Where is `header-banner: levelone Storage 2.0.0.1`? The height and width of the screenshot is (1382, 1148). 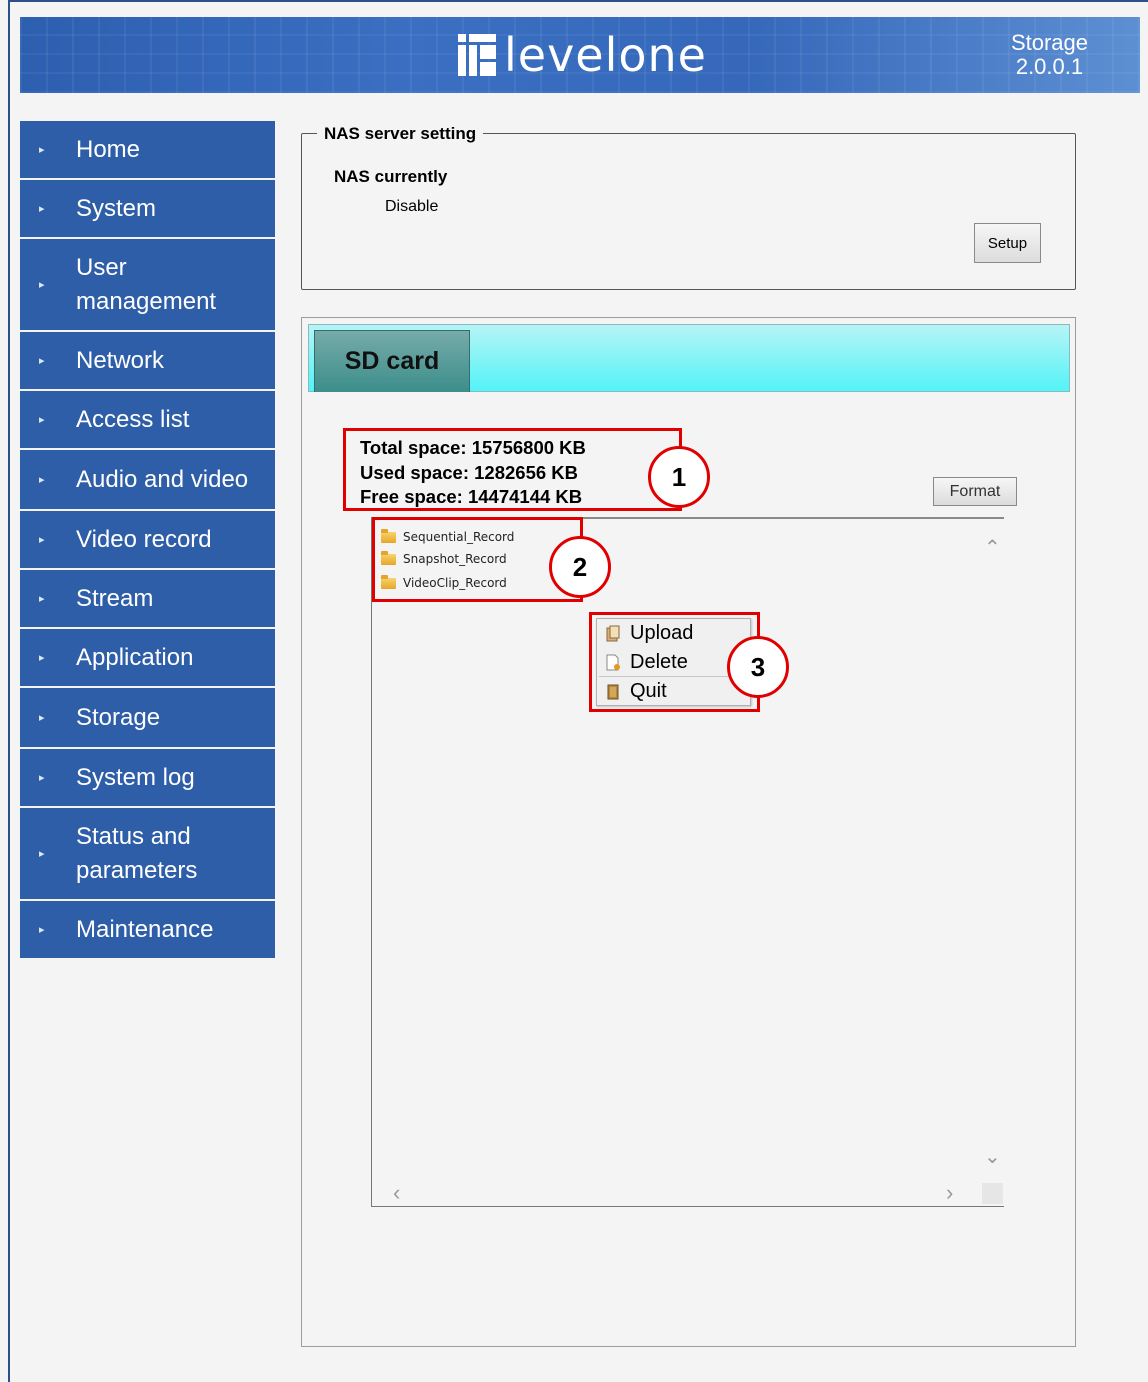
header-banner: levelone Storage 2.0.0.1 is located at coordinates (580, 55).